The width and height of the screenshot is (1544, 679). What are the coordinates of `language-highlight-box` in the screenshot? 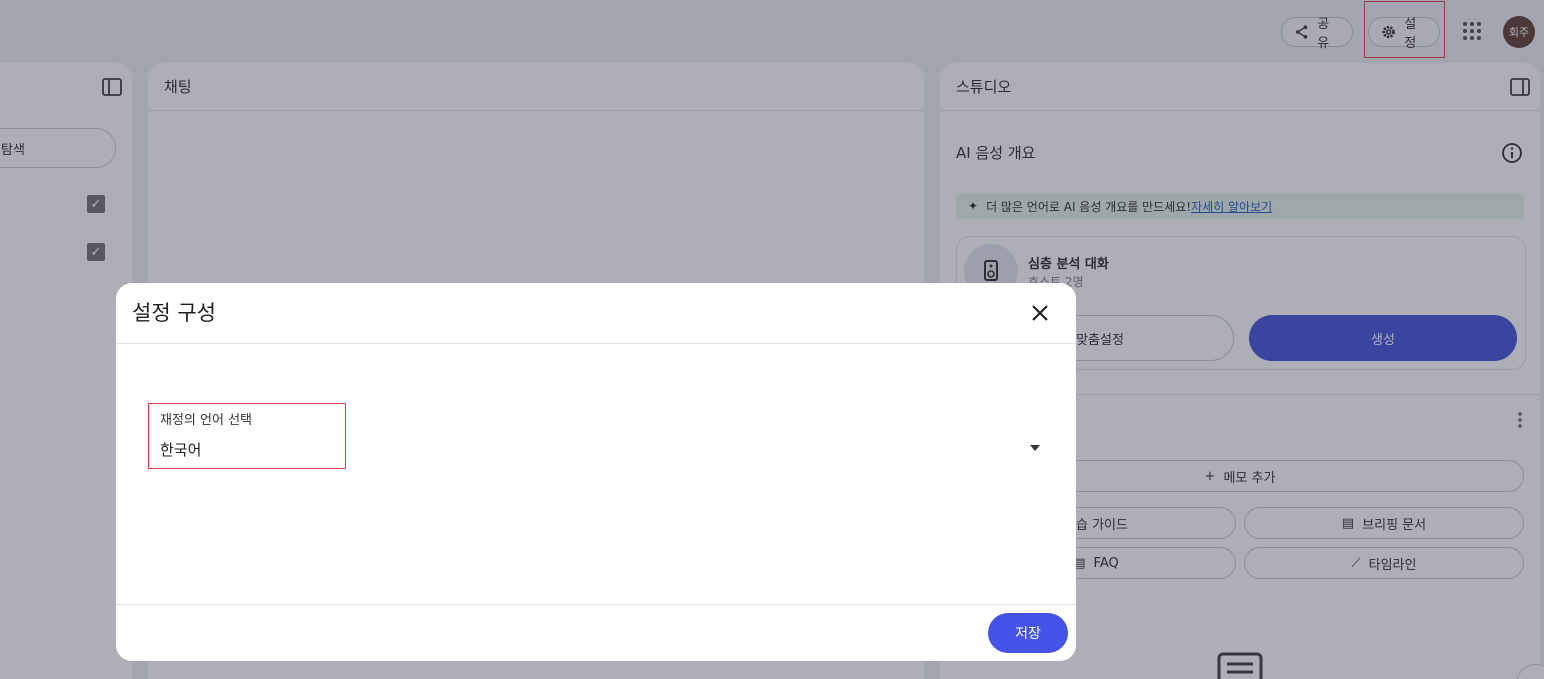 It's located at (247, 436).